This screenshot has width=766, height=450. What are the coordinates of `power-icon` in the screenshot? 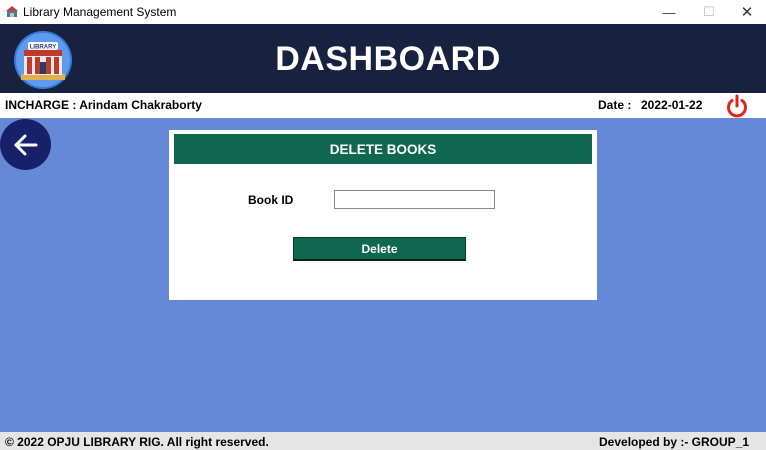 It's located at (737, 106).